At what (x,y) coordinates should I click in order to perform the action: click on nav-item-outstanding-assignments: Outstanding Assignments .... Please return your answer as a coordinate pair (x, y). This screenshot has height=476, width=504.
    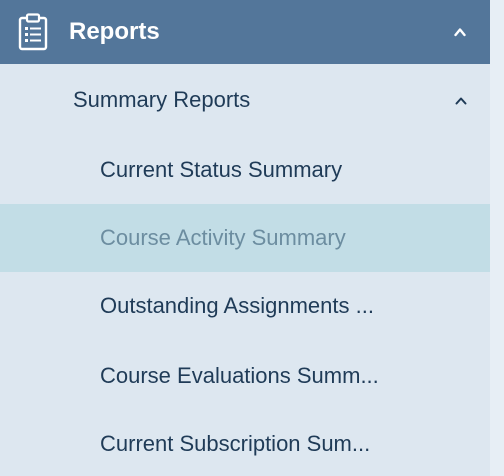
    Looking at the image, I should click on (245, 306).